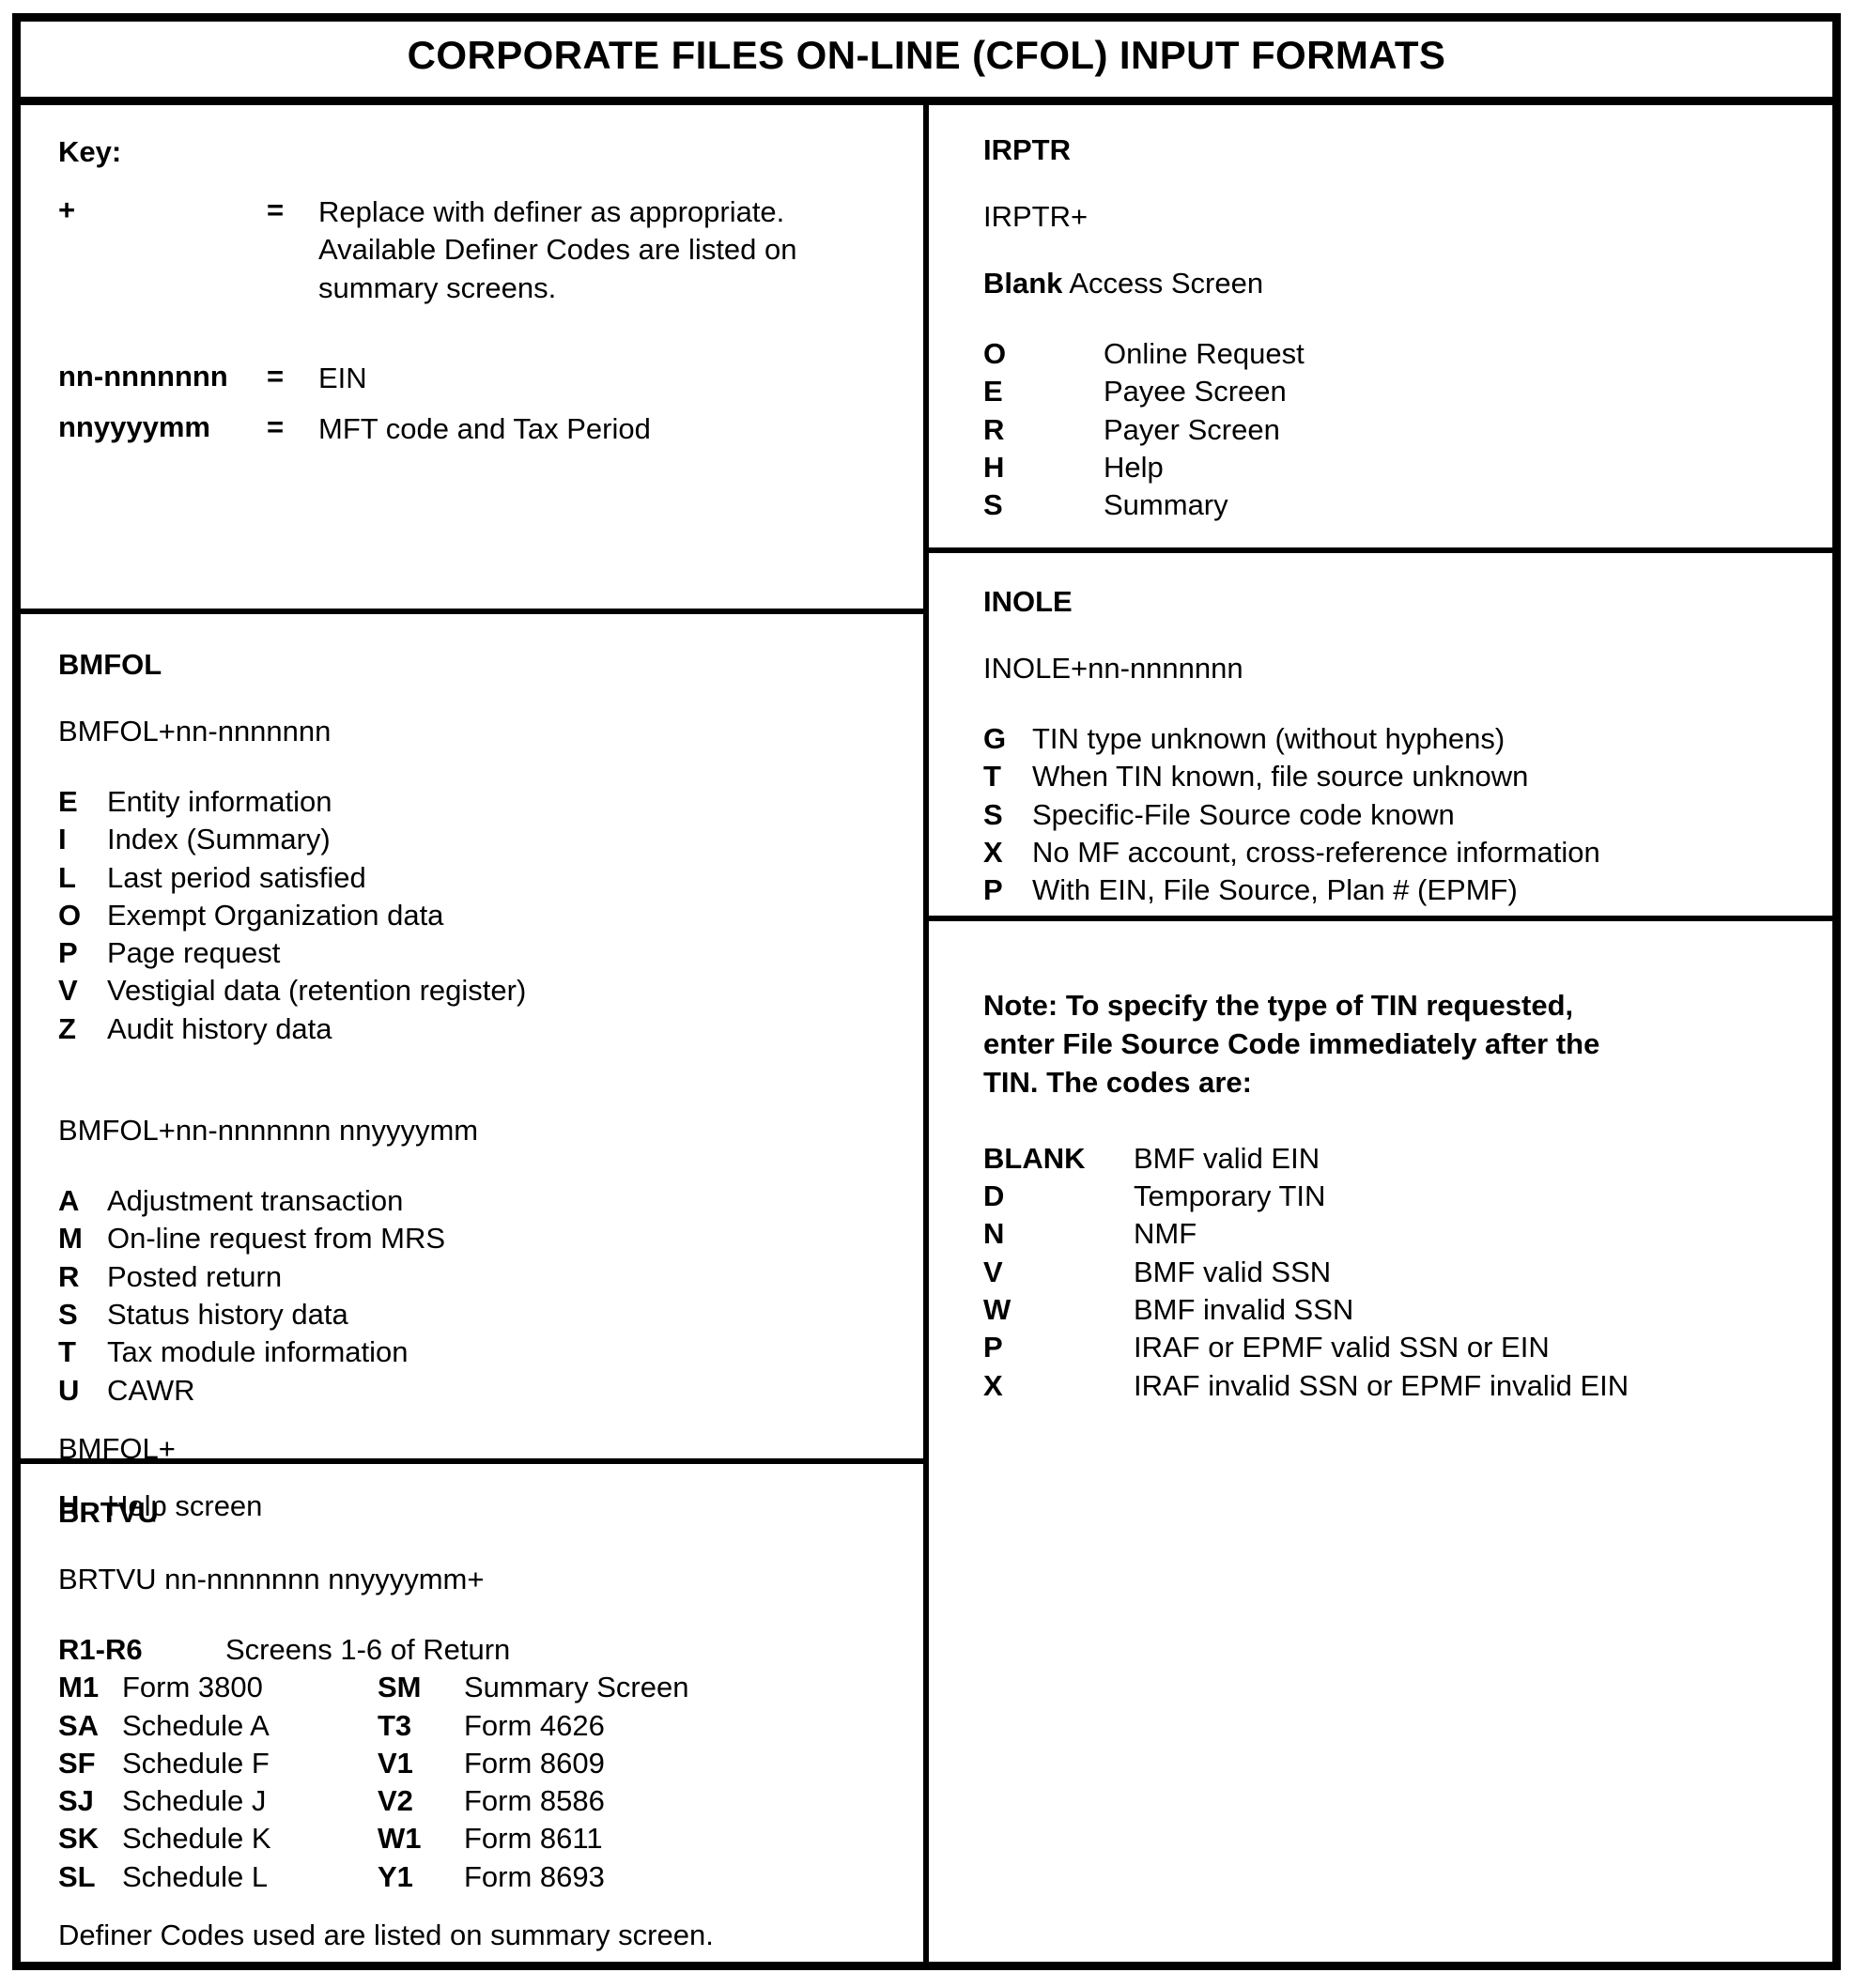 The height and width of the screenshot is (1988, 1853). What do you see at coordinates (117, 1448) in the screenshot?
I see `bmfol-format-3: BMFOL+` at bounding box center [117, 1448].